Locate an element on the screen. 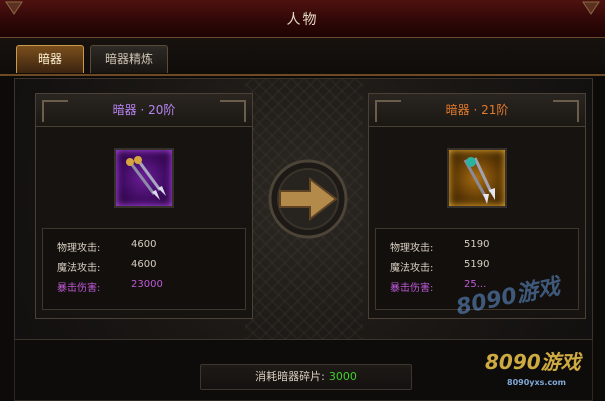 The image size is (605, 401). stat-row: 物理攻击: 4600 is located at coordinates (147, 246).